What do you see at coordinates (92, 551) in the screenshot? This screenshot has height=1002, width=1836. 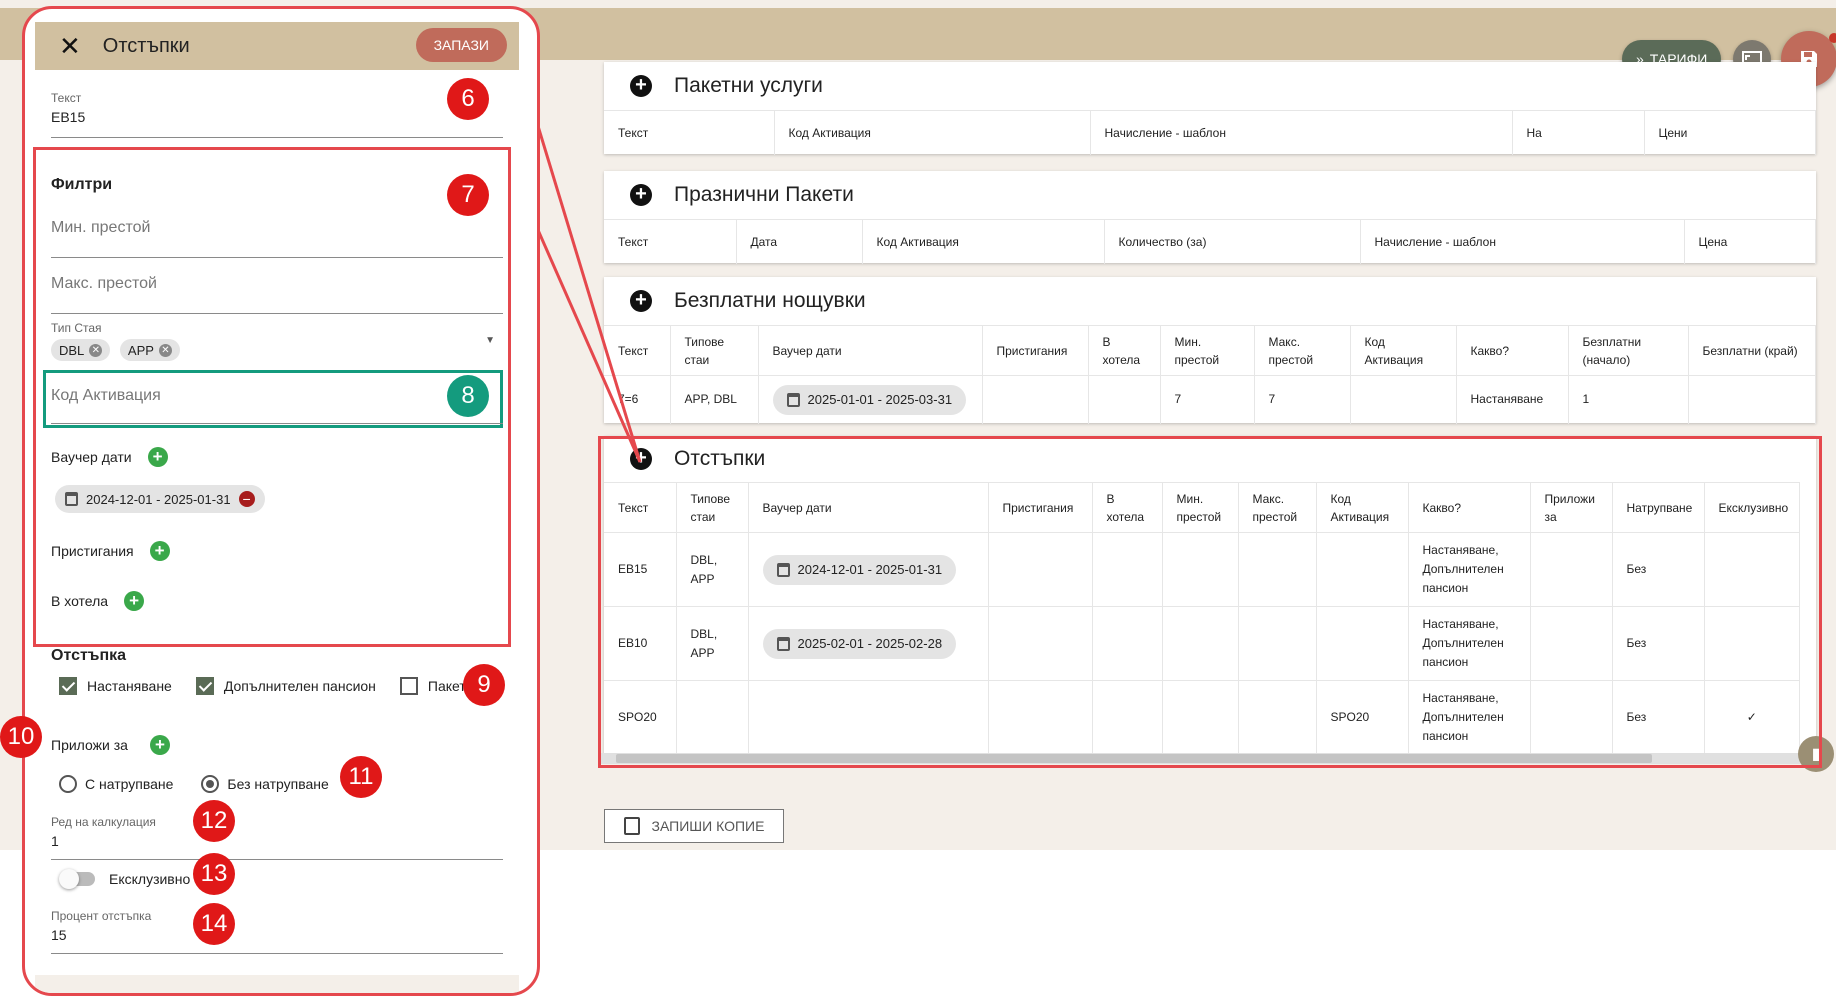 I see `arrivals-label: Пристигания` at bounding box center [92, 551].